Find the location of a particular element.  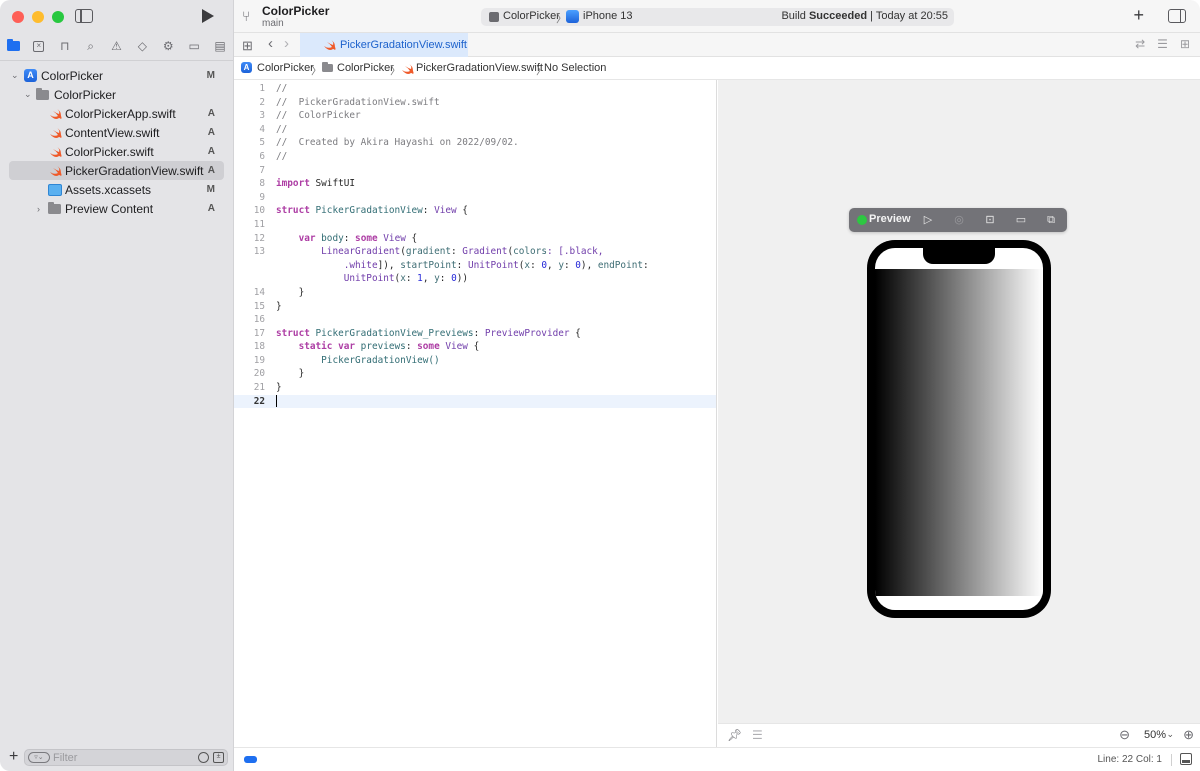

punctuation: { is located at coordinates (462, 211).